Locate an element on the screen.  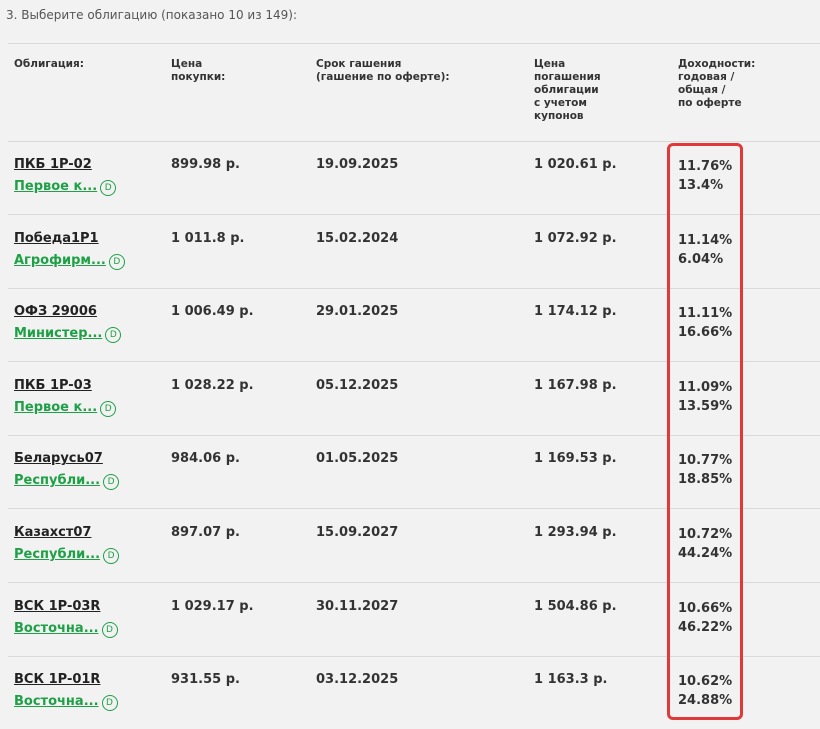
yield-total: 16.66% is located at coordinates (705, 333).